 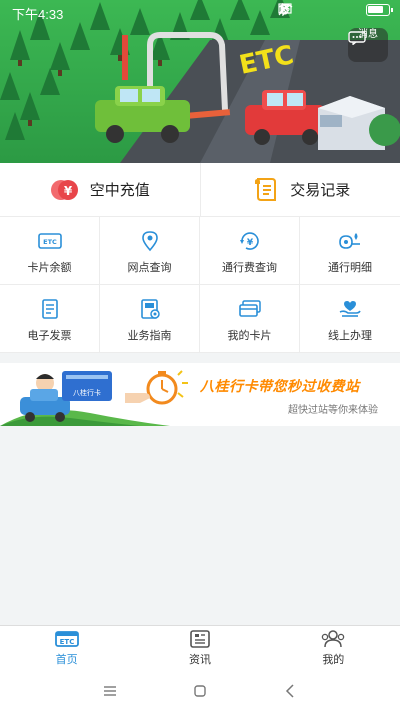 What do you see at coordinates (50, 251) in the screenshot?
I see `service-card-balance: ETC 卡片余额` at bounding box center [50, 251].